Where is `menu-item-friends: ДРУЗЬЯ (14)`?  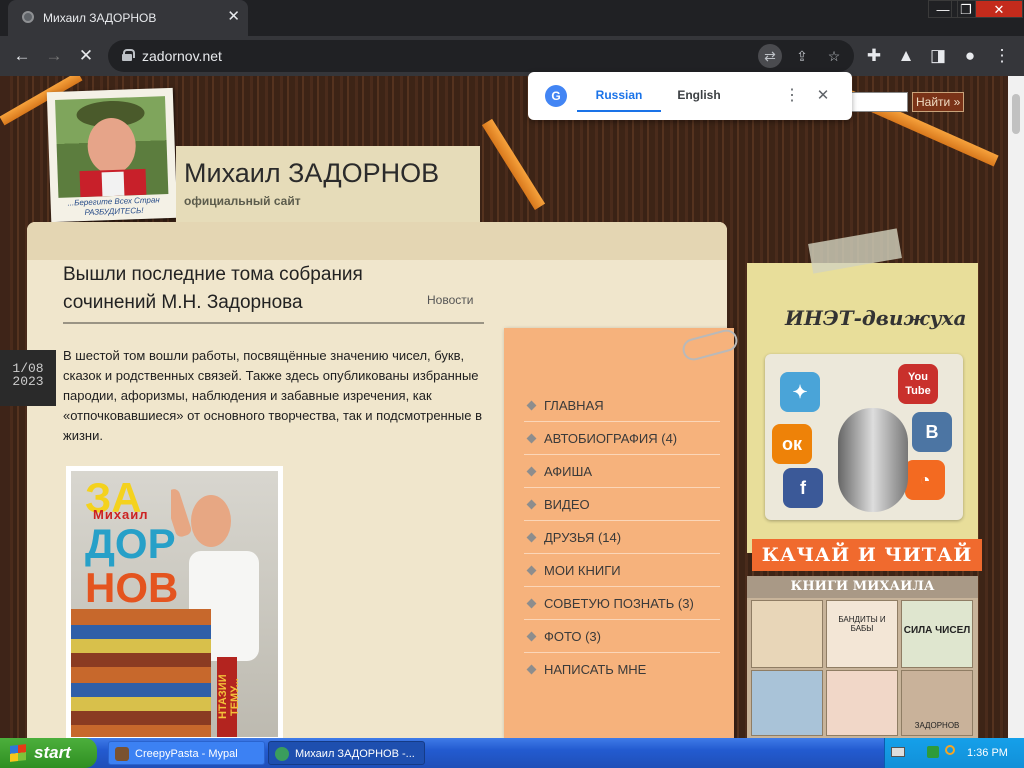
menu-item-friends: ДРУЗЬЯ (14) is located at coordinates (622, 537).